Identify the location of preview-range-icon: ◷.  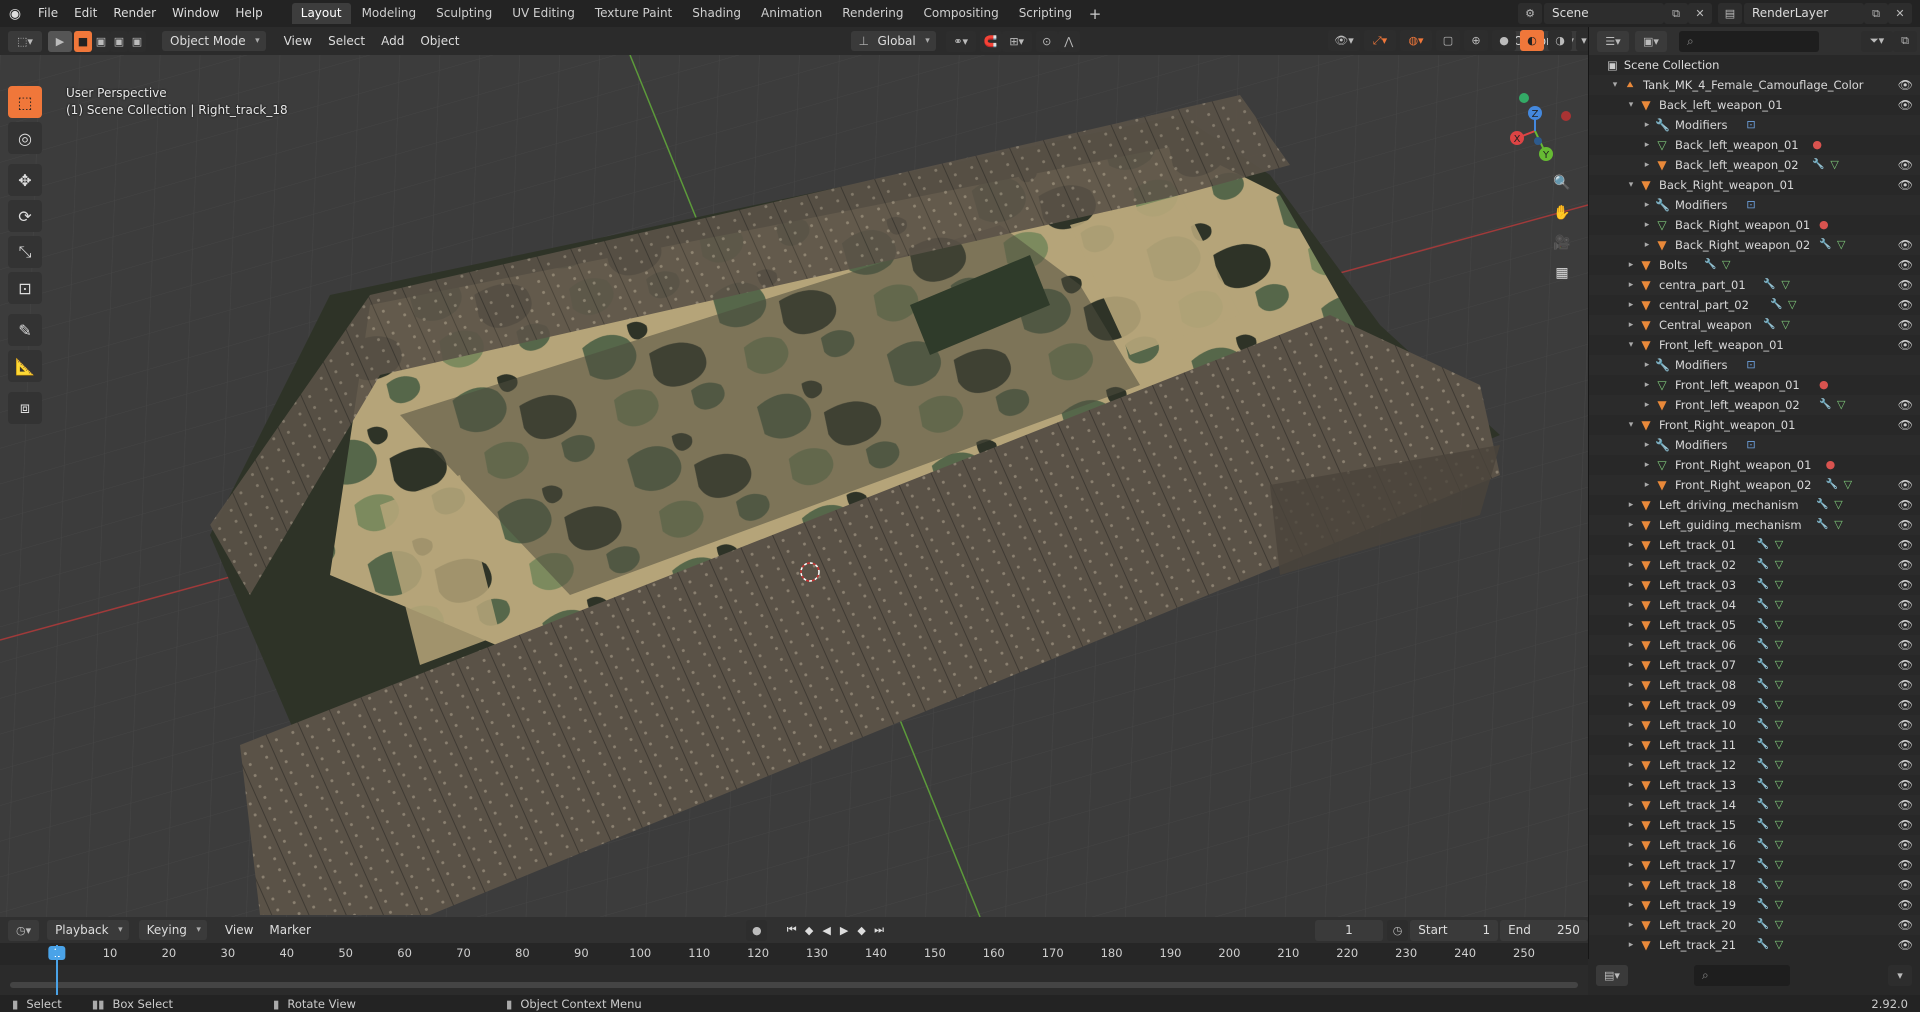
(1397, 930).